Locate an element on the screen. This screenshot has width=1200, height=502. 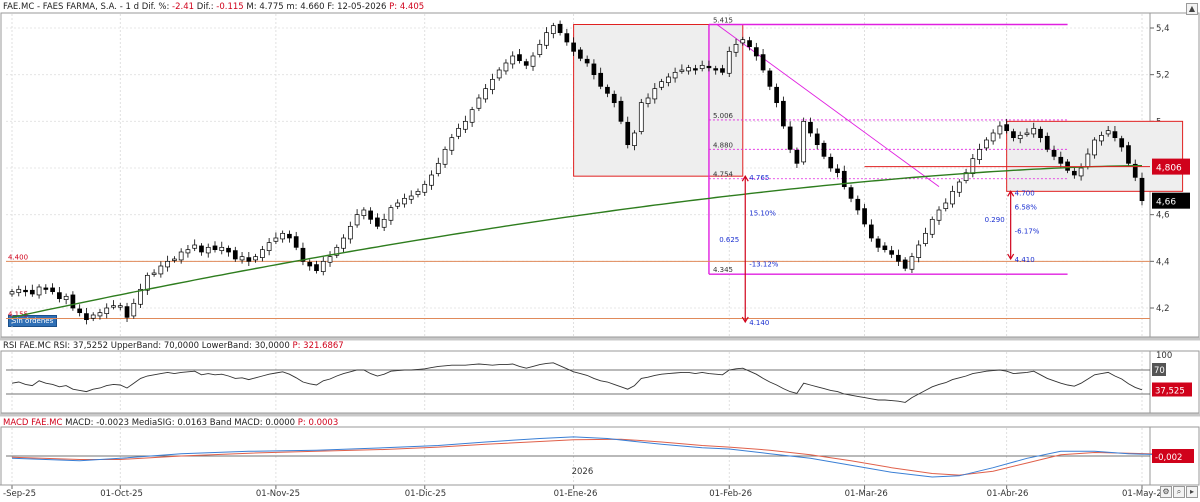
left-measure-to-label: 4.765 is located at coordinates (759, 178).